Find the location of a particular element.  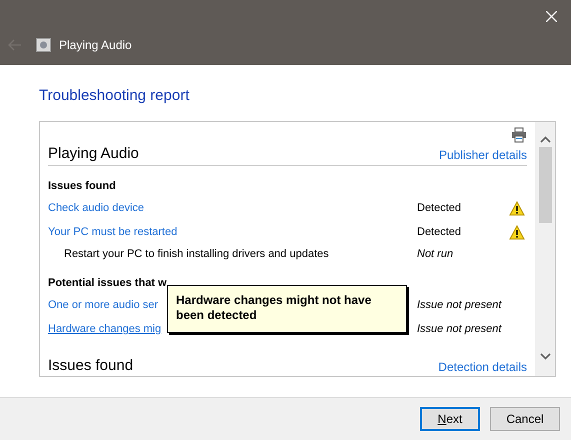

issue-link: Your PC must be restarted is located at coordinates (113, 232).